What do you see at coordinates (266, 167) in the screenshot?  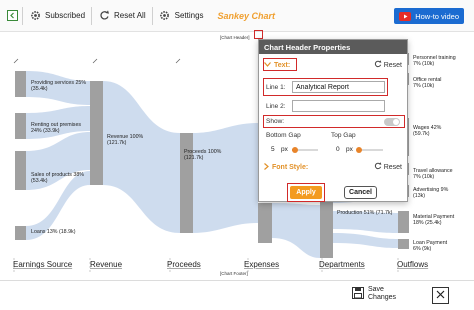 I see `chevron-right-icon` at bounding box center [266, 167].